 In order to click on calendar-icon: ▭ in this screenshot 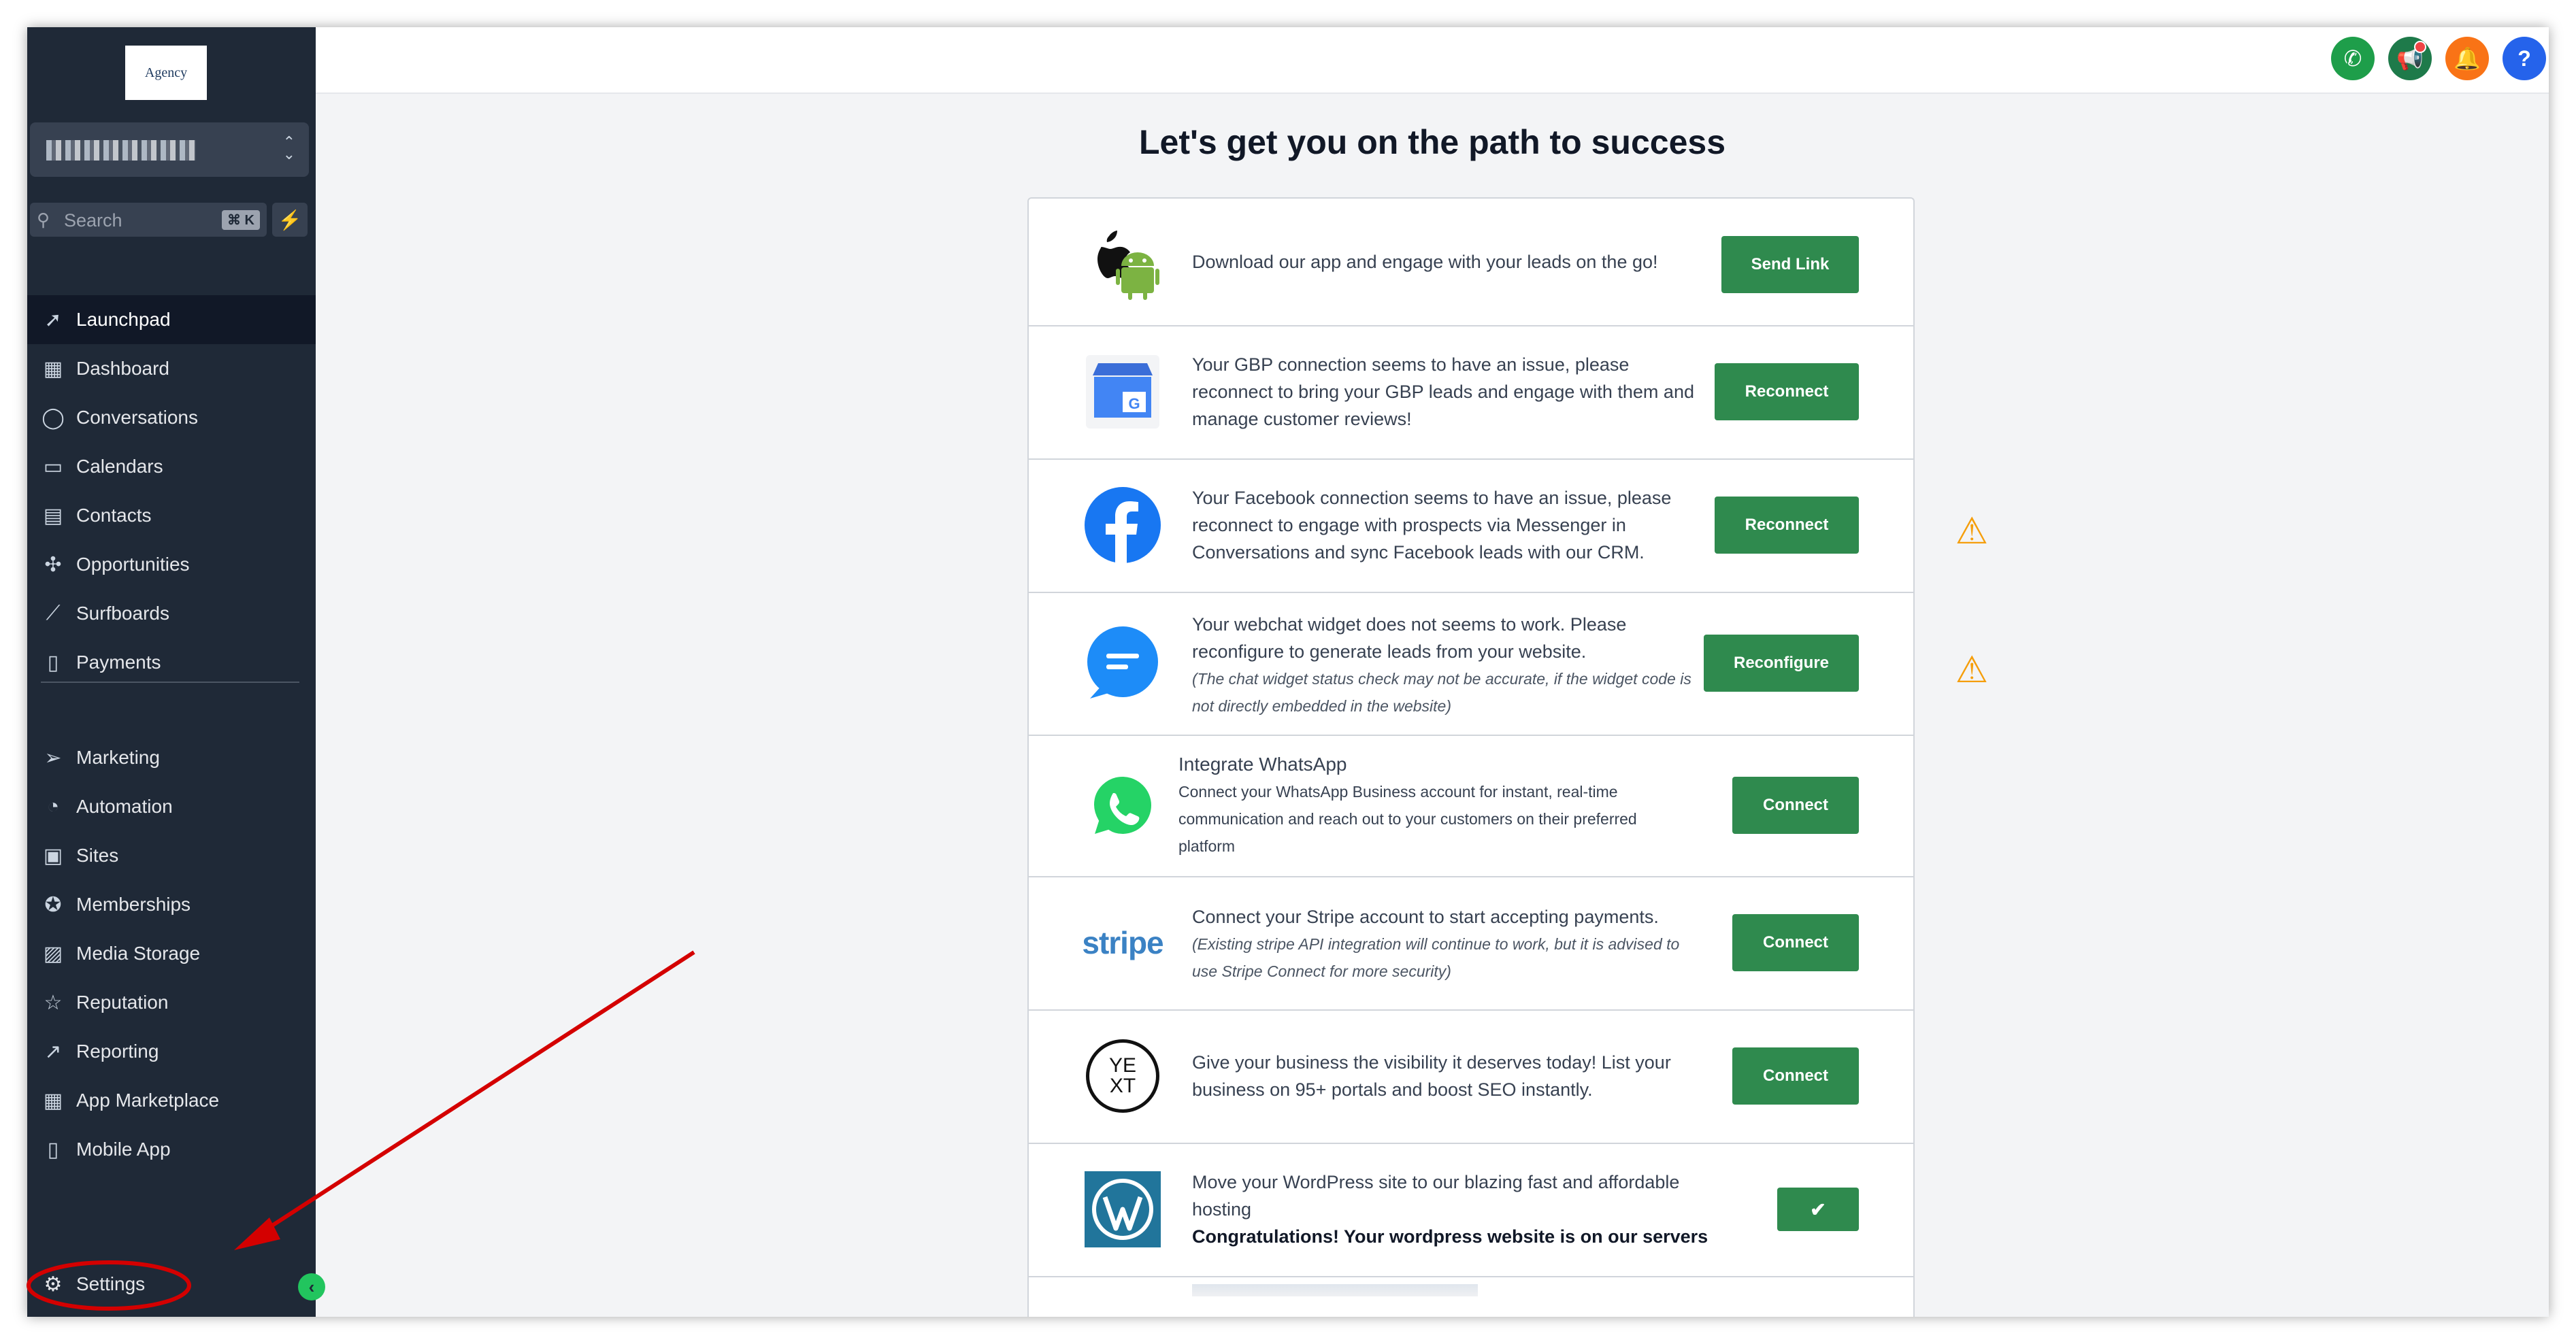, I will do `click(53, 466)`.